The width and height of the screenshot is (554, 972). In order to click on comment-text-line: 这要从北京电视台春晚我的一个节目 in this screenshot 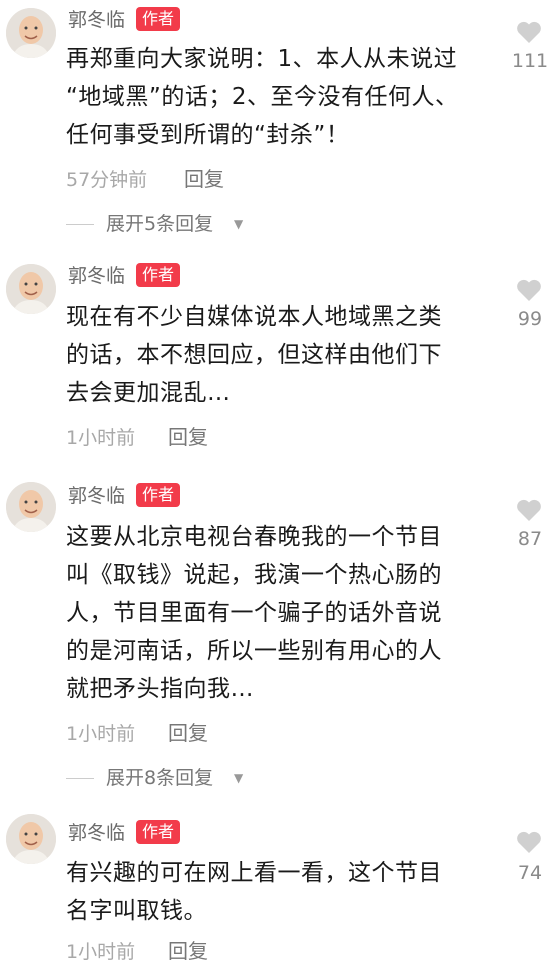, I will do `click(254, 537)`.